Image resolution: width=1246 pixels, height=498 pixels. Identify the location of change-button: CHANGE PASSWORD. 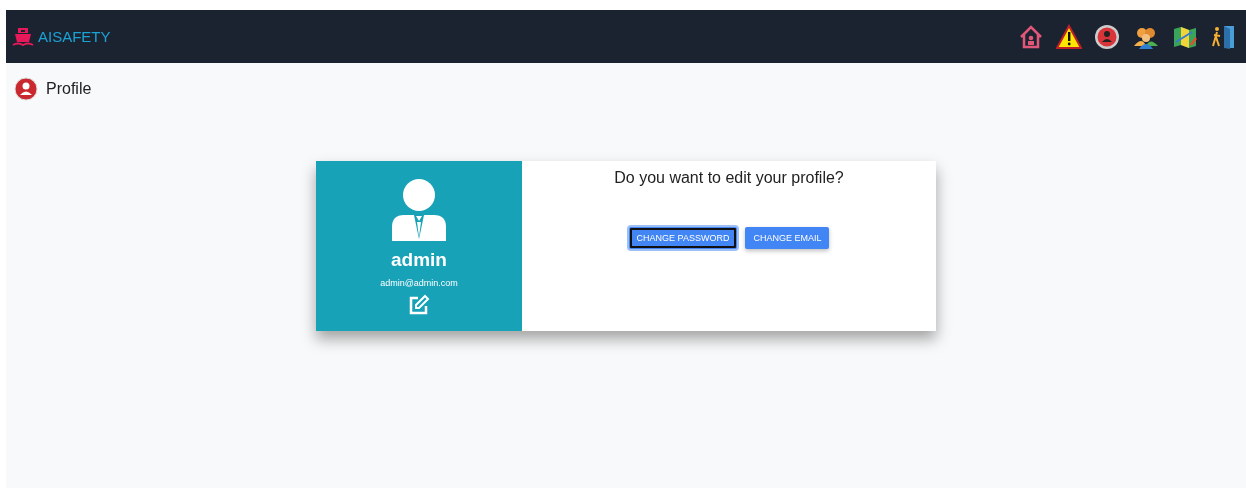
(683, 238).